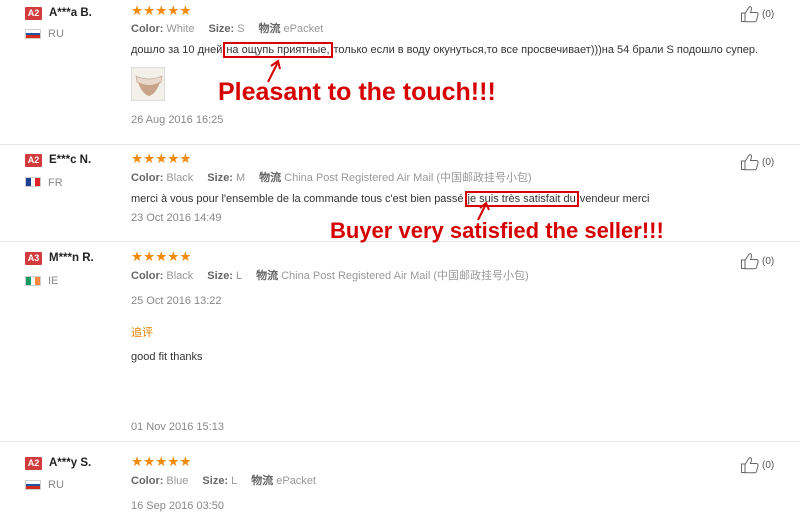 Image resolution: width=800 pixels, height=525 pixels. I want to click on buyer-country: IE, so click(53, 281).